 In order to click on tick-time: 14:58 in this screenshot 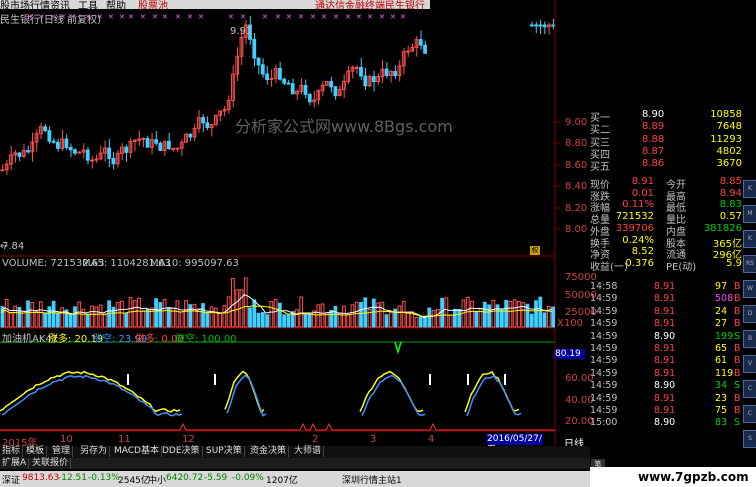, I will do `click(604, 286)`.